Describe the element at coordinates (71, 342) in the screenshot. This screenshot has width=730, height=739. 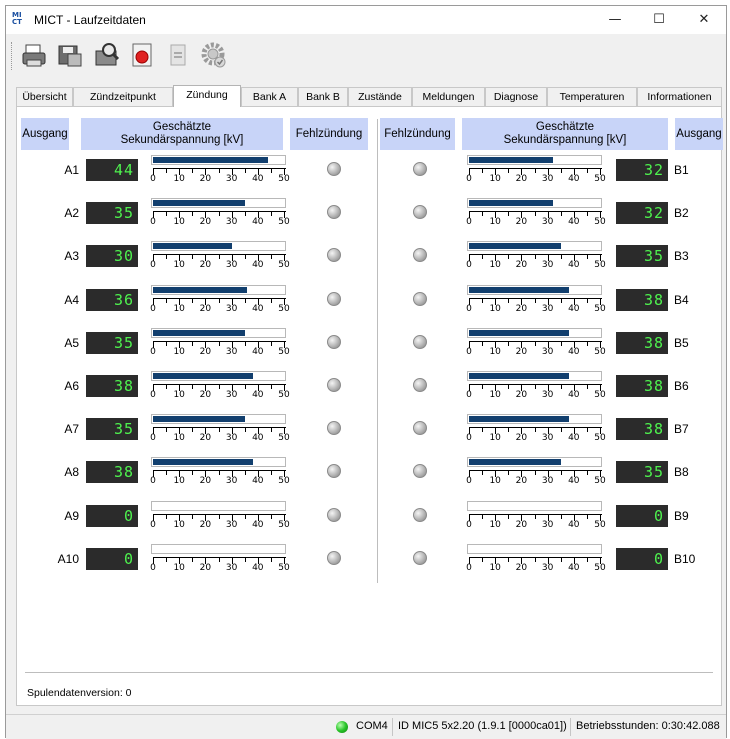
I see `output-label-a5: A5` at that location.